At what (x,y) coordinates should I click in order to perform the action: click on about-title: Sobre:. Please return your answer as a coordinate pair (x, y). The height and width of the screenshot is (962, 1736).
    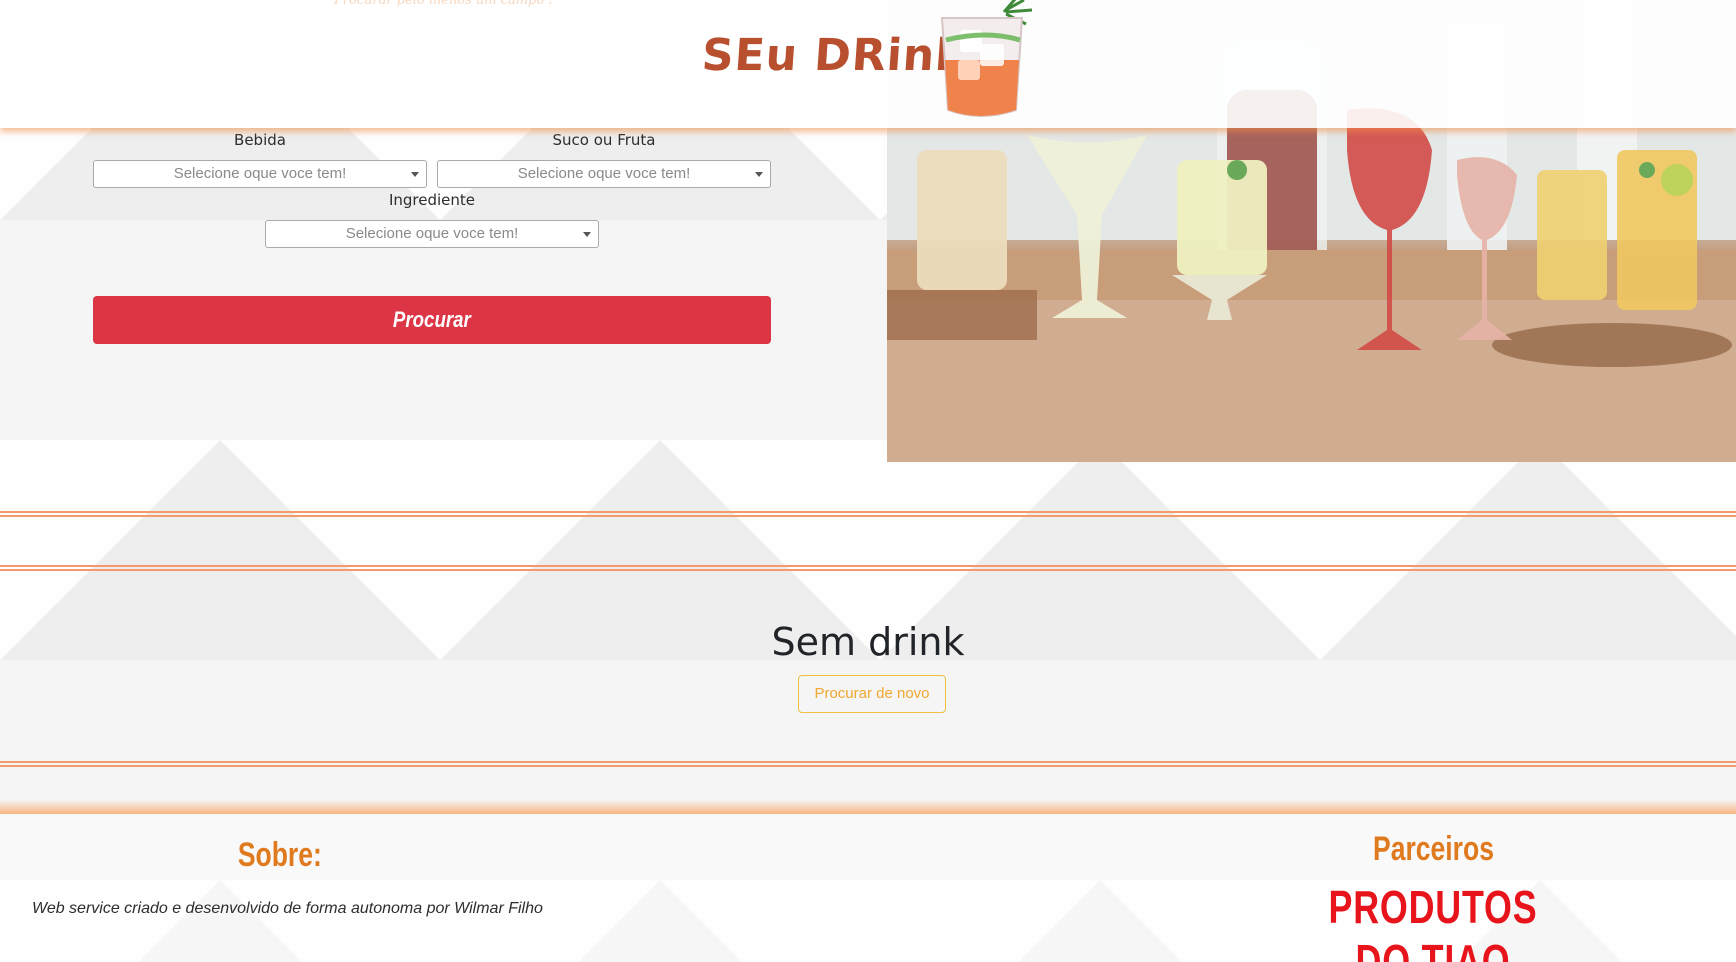
    Looking at the image, I should click on (280, 855).